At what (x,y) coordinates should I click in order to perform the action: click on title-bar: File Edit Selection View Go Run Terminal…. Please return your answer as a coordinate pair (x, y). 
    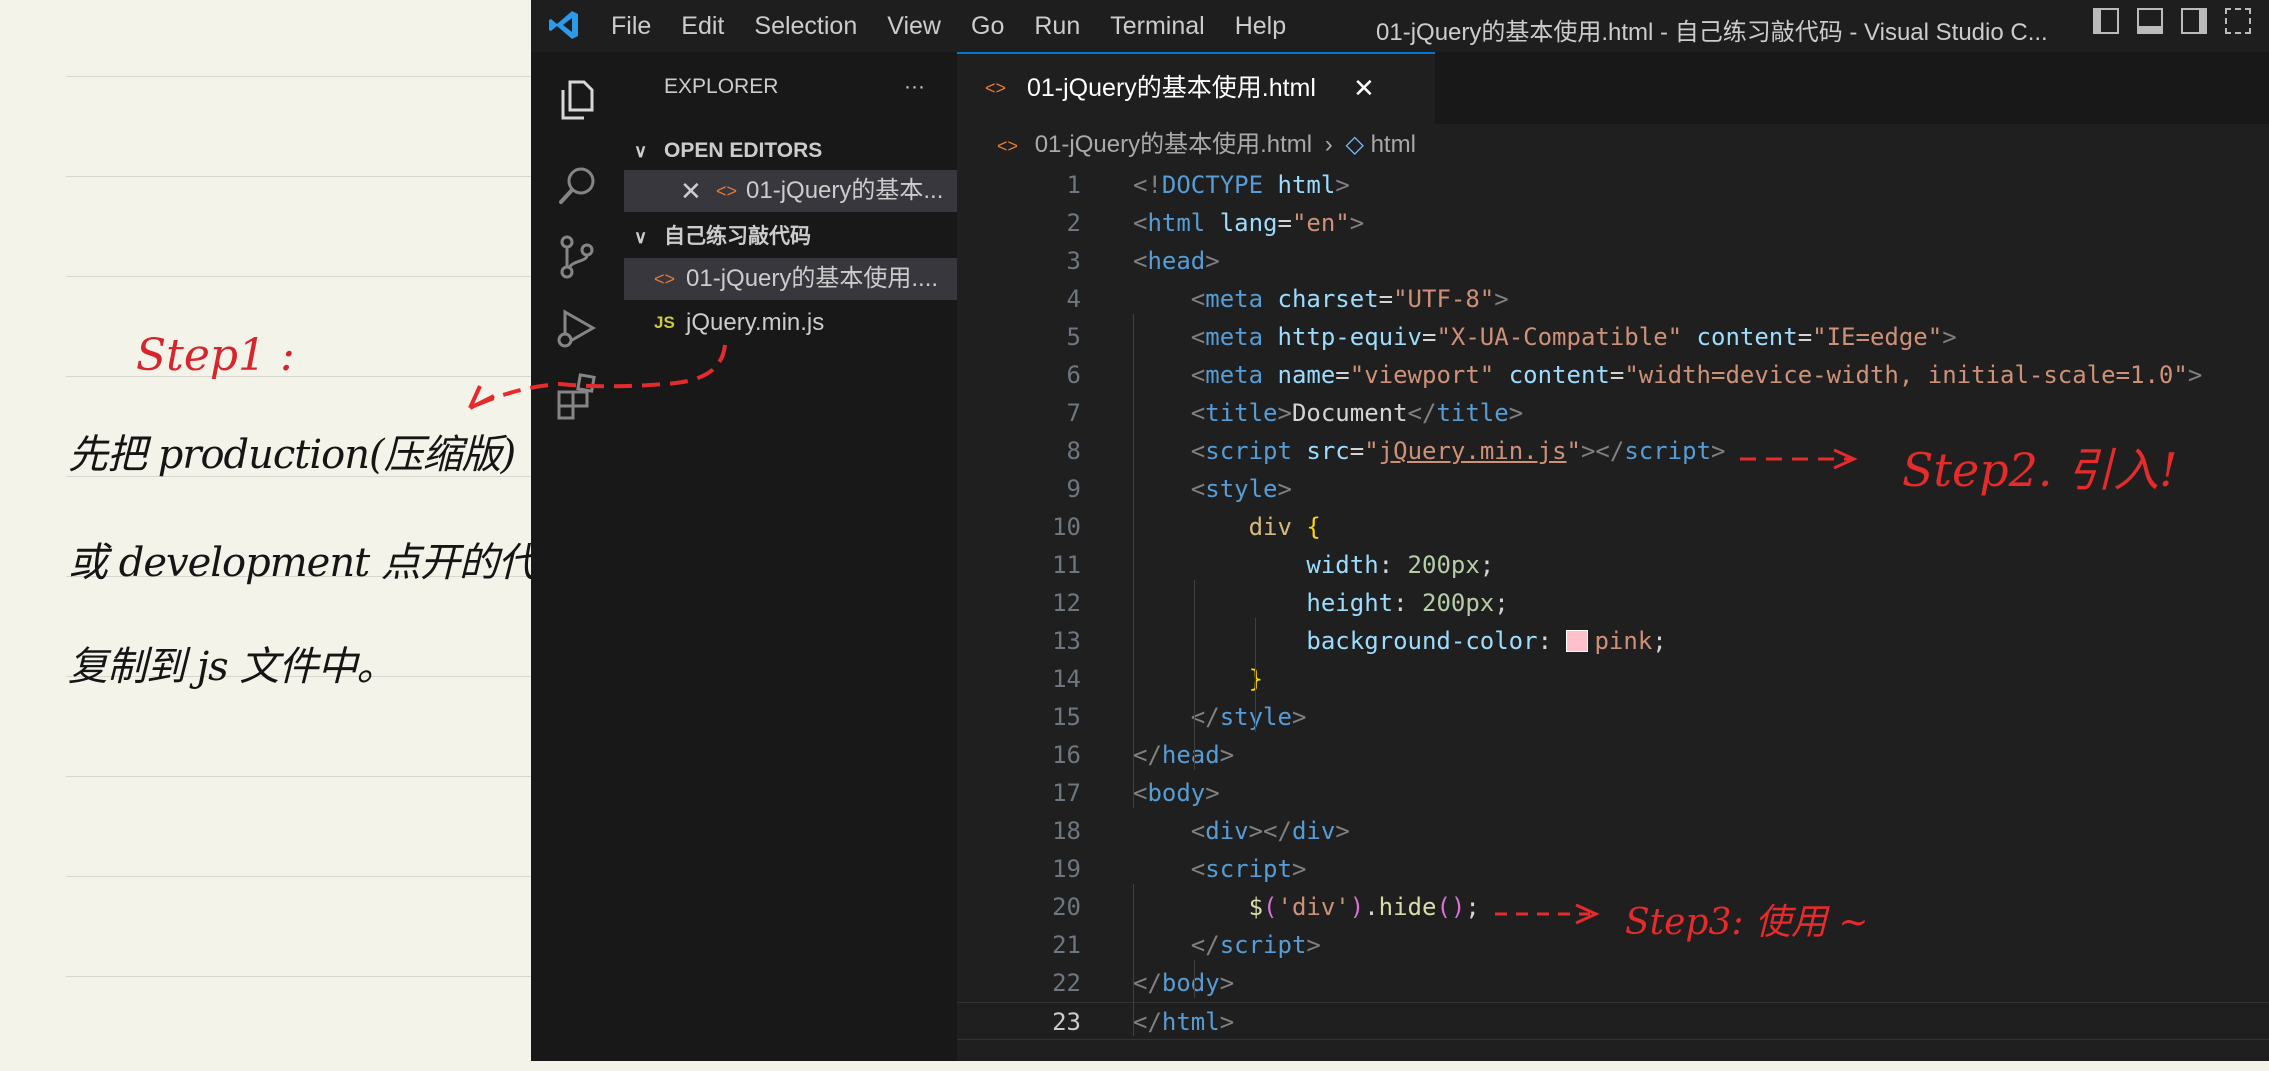
    Looking at the image, I should click on (1400, 26).